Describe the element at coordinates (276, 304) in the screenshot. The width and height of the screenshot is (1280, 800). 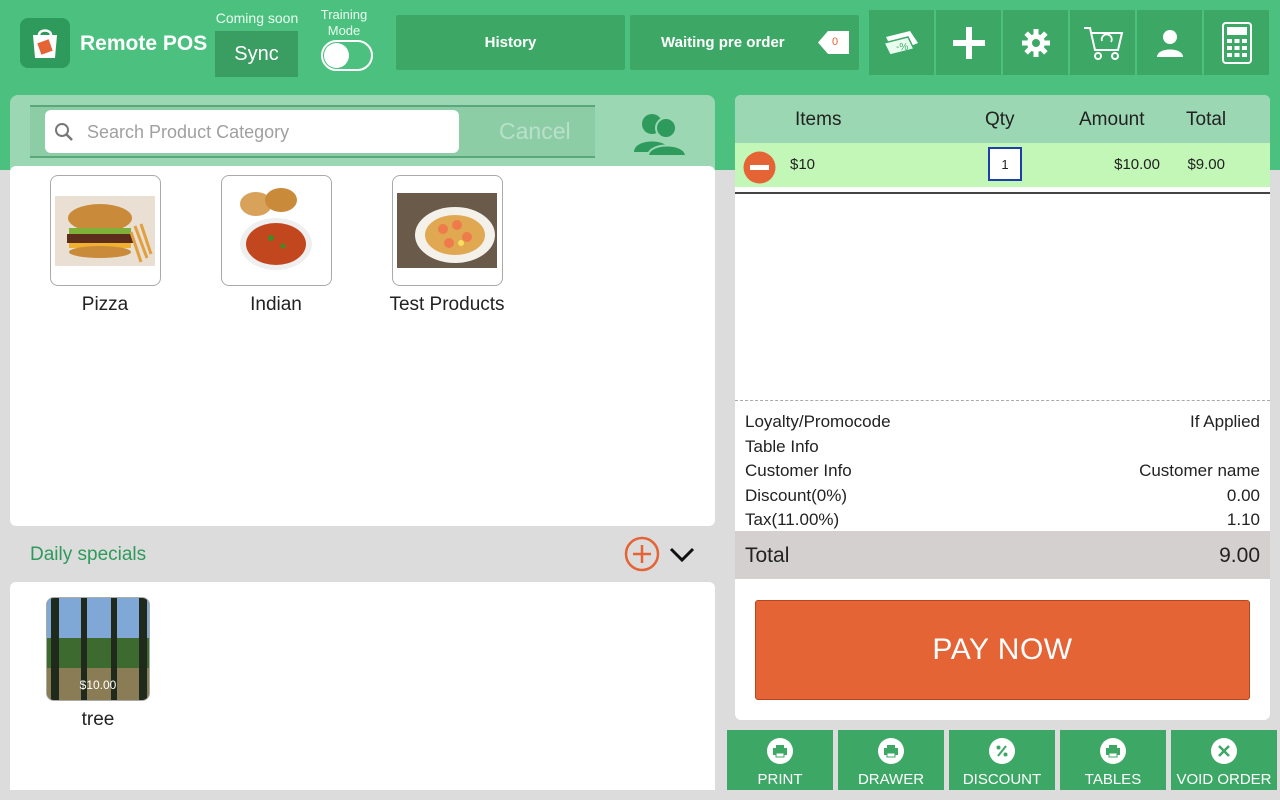
I see `category-label: Indian` at that location.